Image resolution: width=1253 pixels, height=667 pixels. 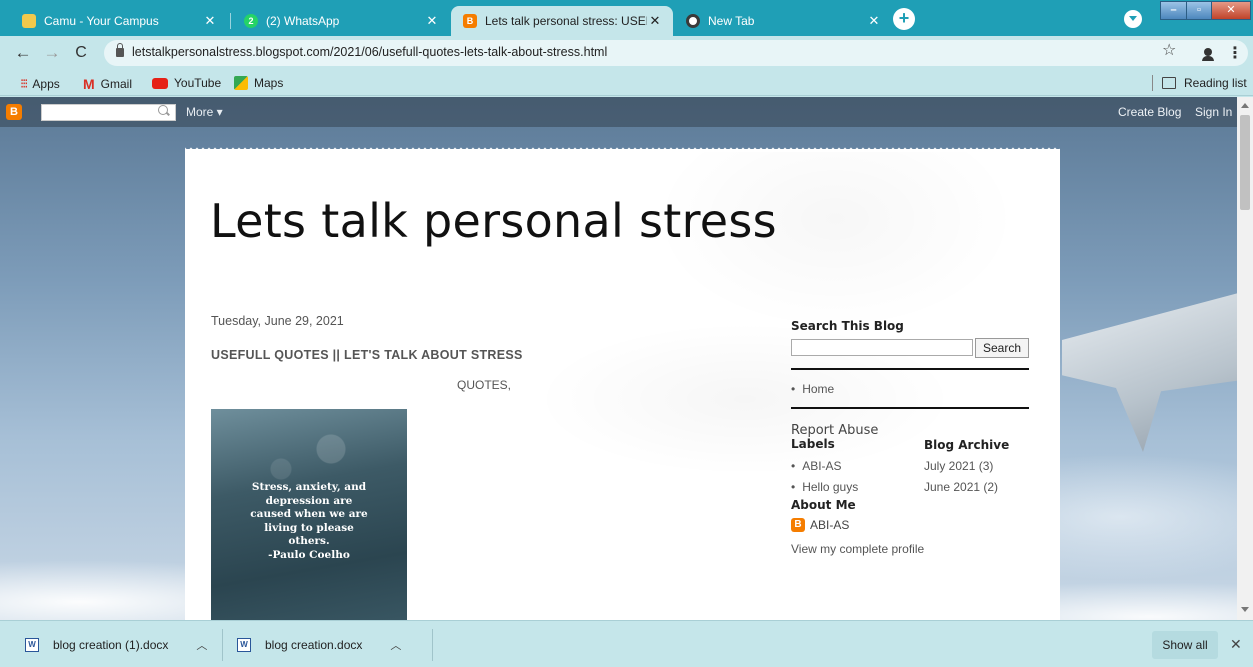 I want to click on tab-title: New Tab, so click(x=731, y=21).